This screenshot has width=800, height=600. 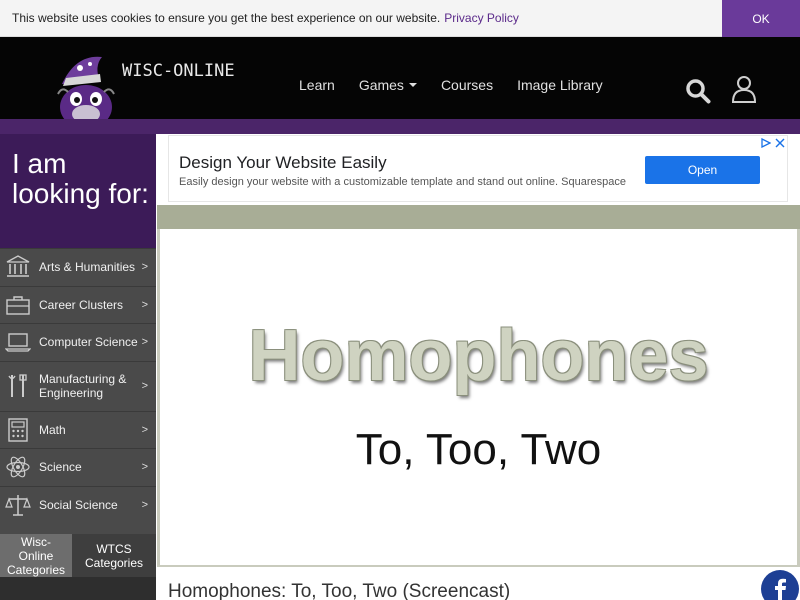 I want to click on tab-wisc-online-categories: Wisc-Online Categories, so click(x=36, y=555).